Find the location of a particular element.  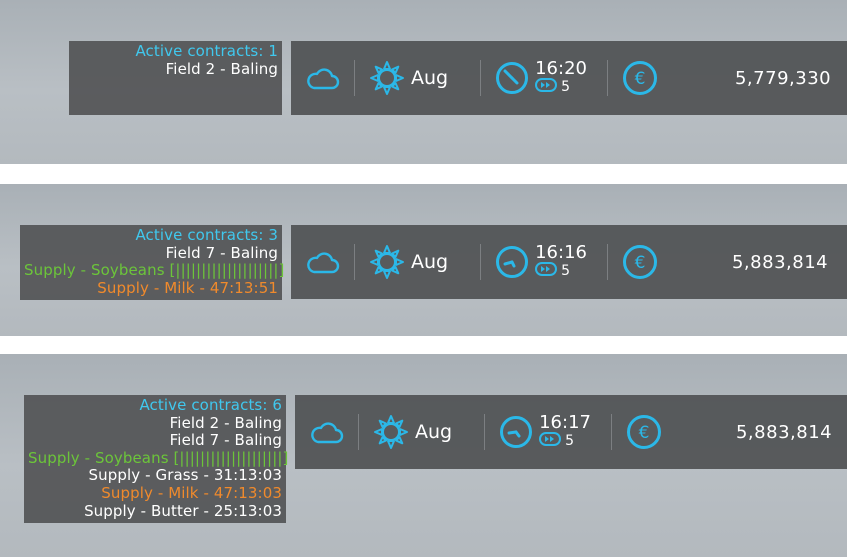

contract-item: Supply - Butter - 25:13:03 is located at coordinates (155, 511).